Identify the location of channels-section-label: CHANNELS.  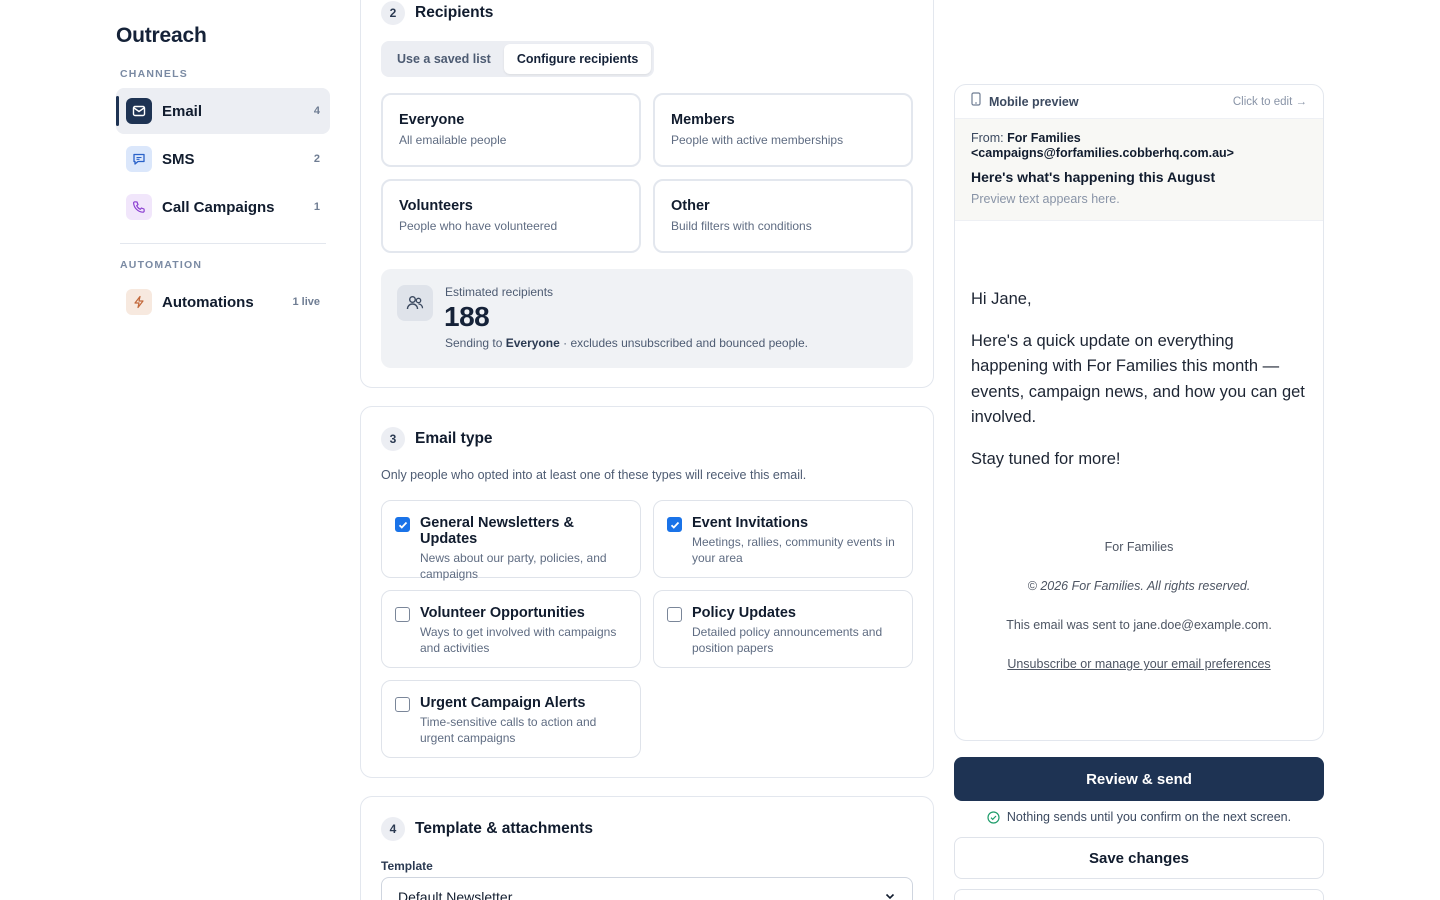
(154, 74).